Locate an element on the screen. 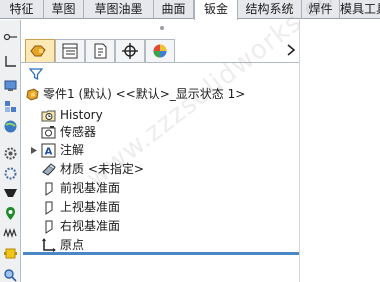 Image resolution: width=380 pixels, height=282 pixels. configurationmanager-icon is located at coordinates (100, 51).